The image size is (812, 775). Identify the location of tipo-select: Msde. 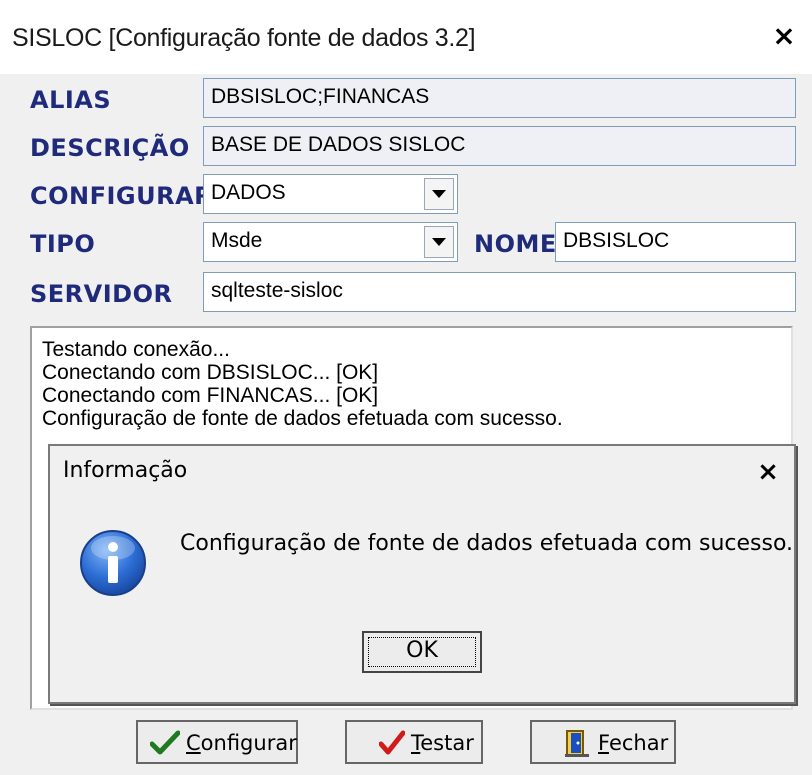
(330, 242).